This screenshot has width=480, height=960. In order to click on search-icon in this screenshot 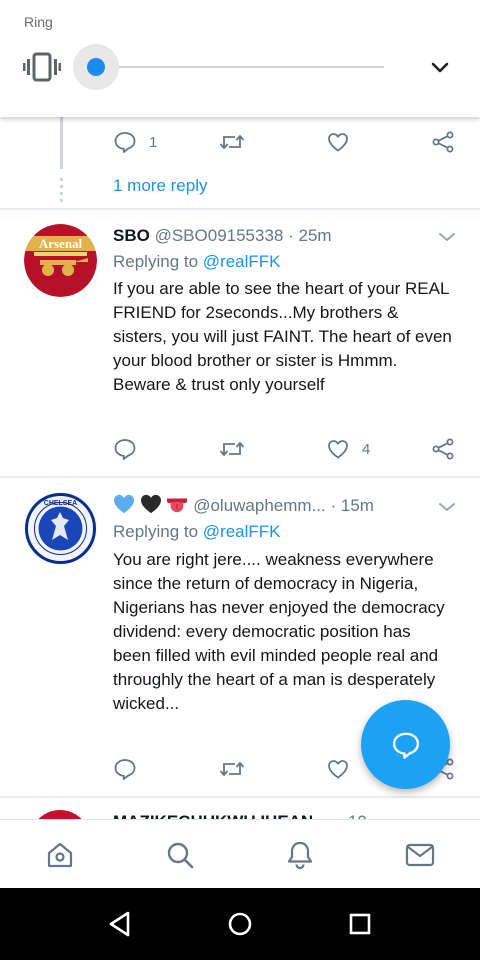, I will do `click(180, 855)`.